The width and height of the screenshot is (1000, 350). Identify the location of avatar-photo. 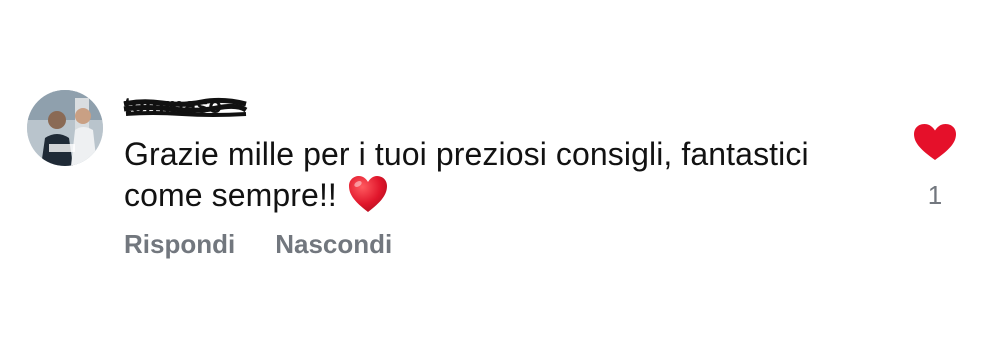
(65, 128).